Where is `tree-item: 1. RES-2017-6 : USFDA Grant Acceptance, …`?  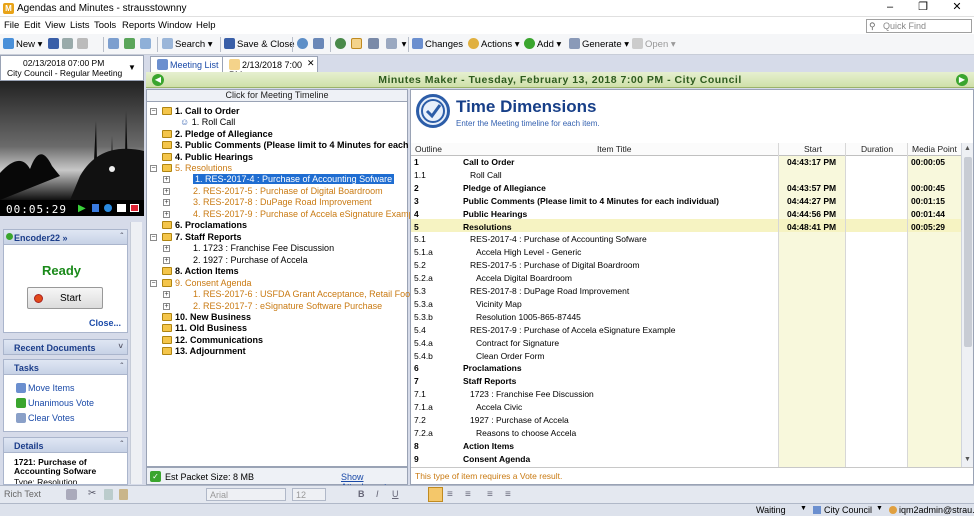 tree-item: 1. RES-2017-6 : USFDA Grant Acceptance, … is located at coordinates (308, 294).